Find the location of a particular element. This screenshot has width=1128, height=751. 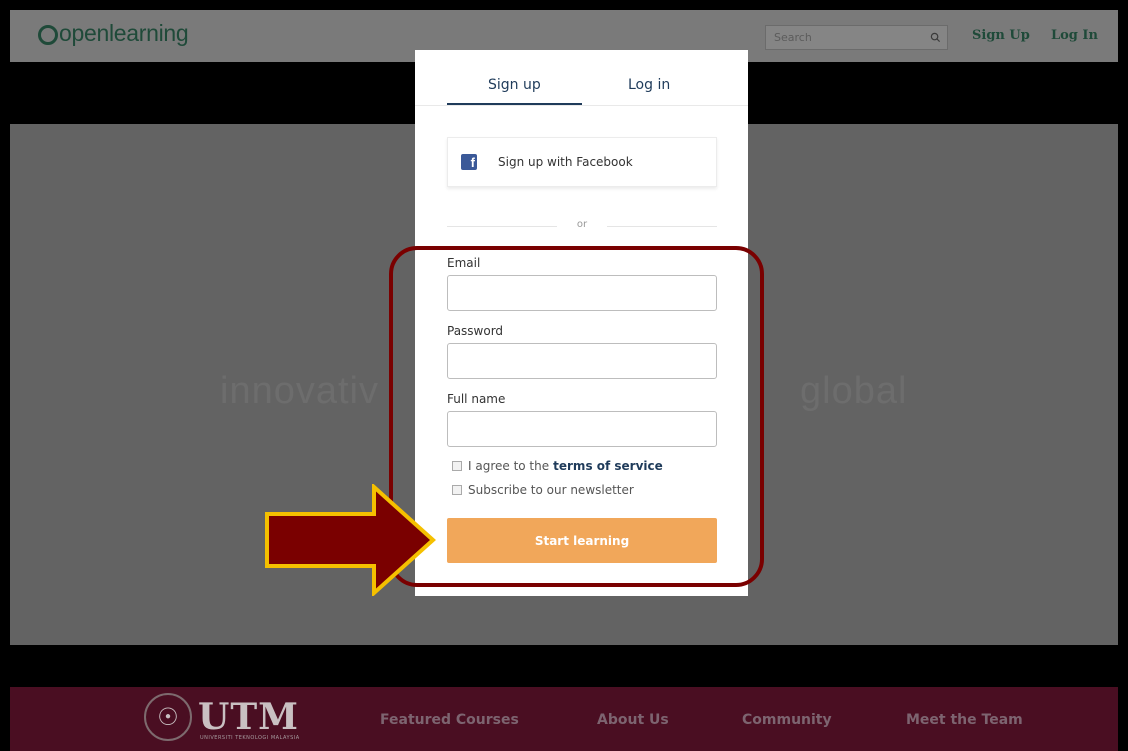

divider-line-right is located at coordinates (662, 226).